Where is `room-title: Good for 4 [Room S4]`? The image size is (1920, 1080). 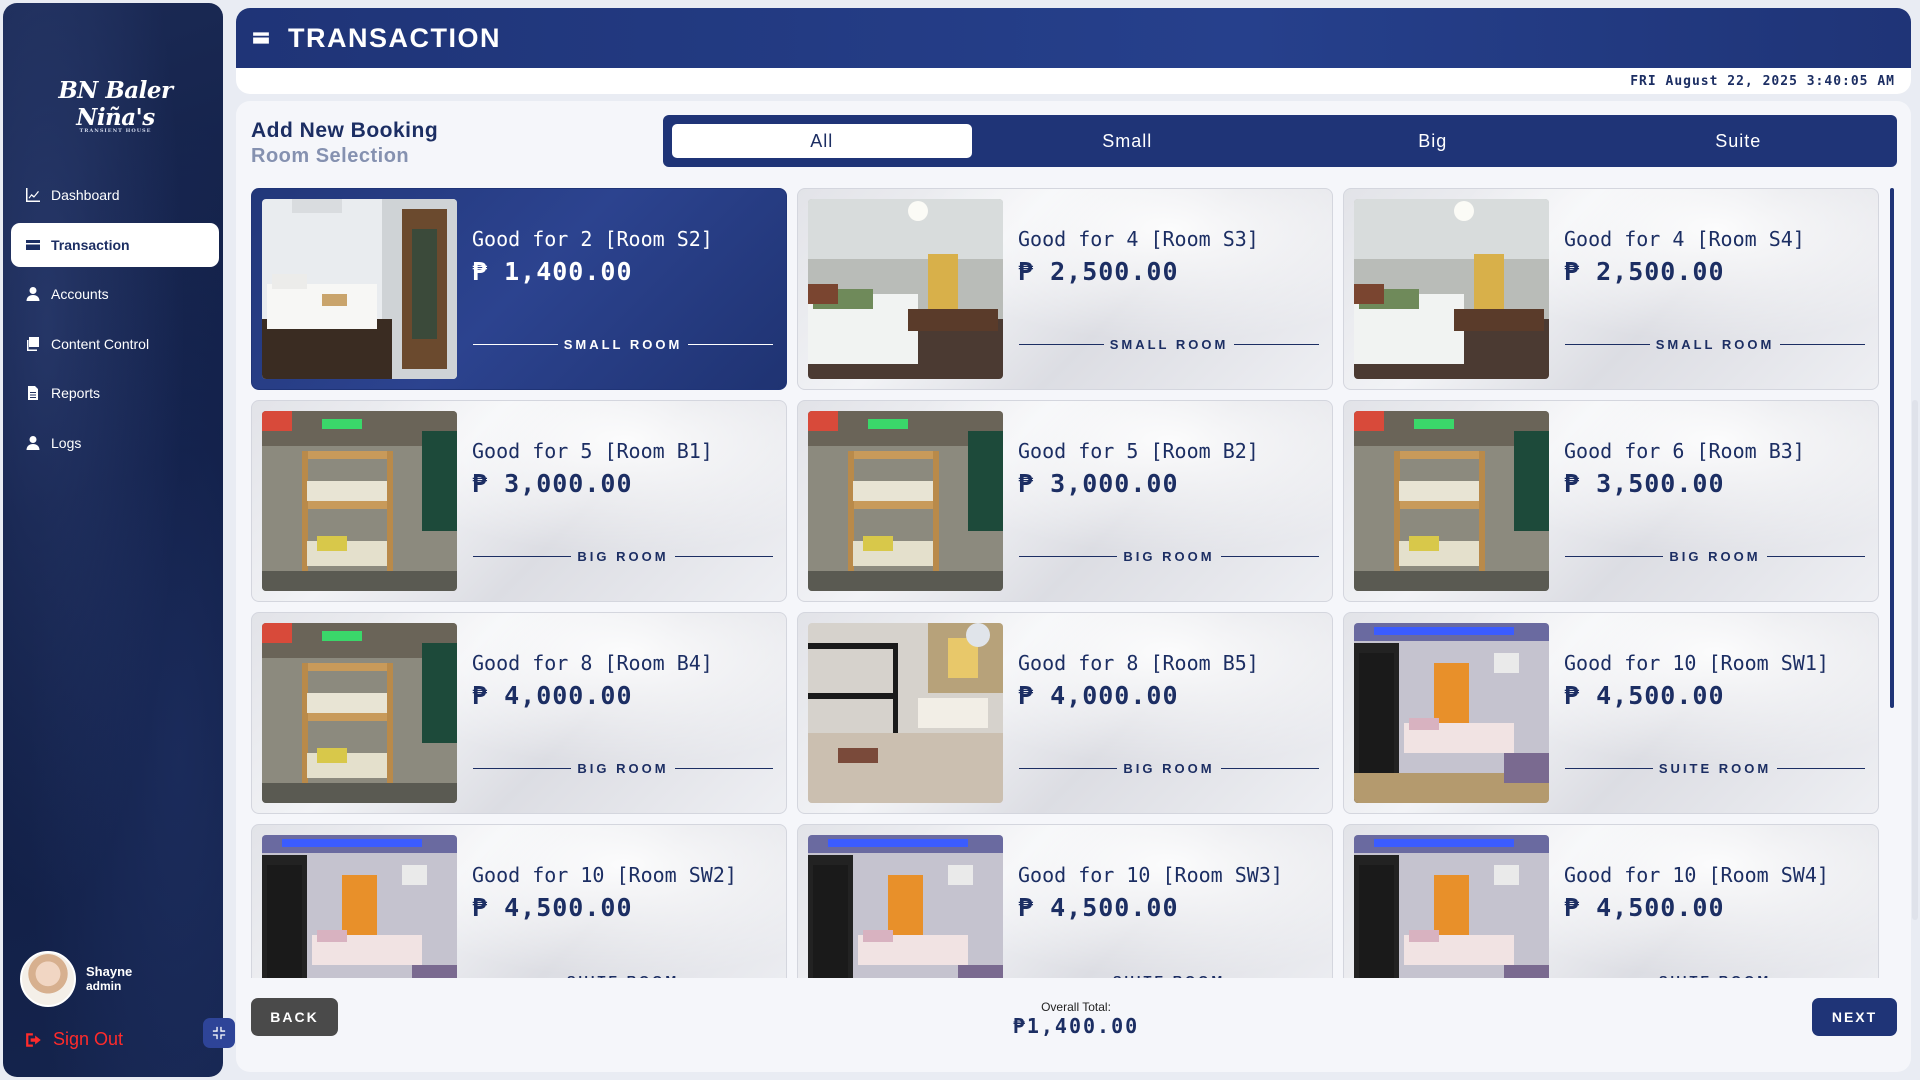
room-title: Good for 4 [Room S4] is located at coordinates (1684, 239).